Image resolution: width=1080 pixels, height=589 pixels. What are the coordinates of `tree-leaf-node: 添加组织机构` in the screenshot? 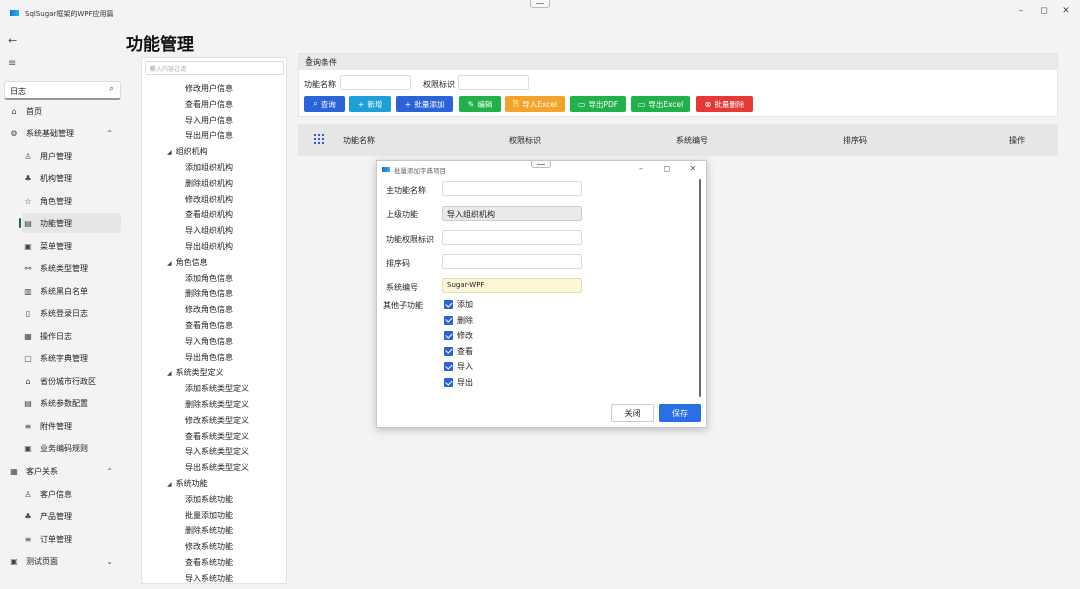 It's located at (209, 167).